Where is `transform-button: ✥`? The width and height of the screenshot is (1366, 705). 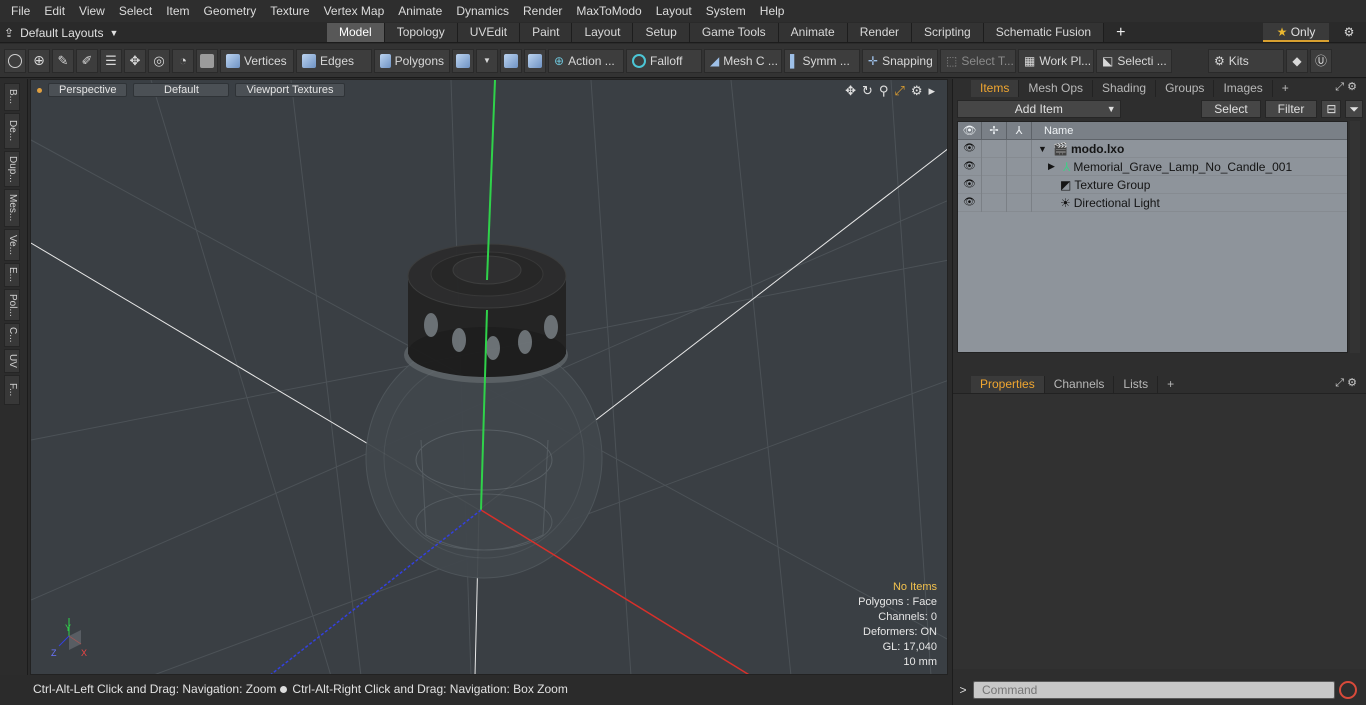 transform-button: ✥ is located at coordinates (135, 60).